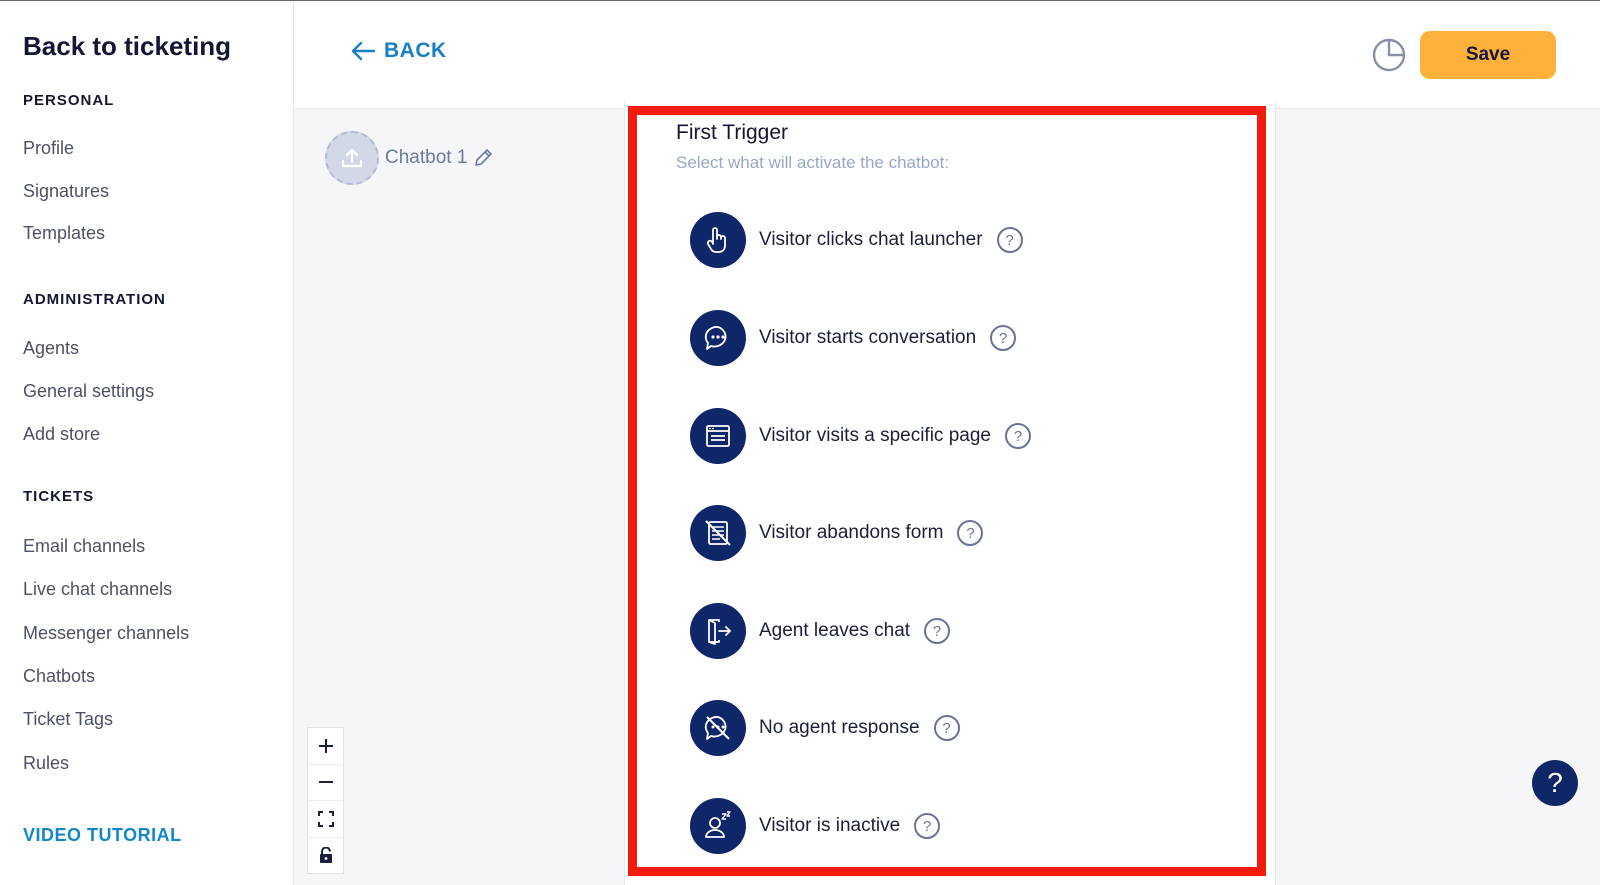  Describe the element at coordinates (51, 348) in the screenshot. I see `sidebar-item-agents: Agents` at that location.